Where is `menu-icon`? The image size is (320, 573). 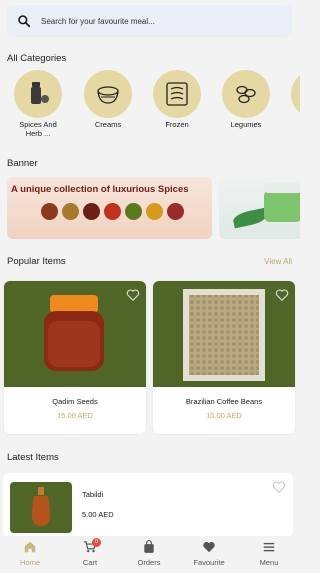
menu-icon is located at coordinates (269, 547).